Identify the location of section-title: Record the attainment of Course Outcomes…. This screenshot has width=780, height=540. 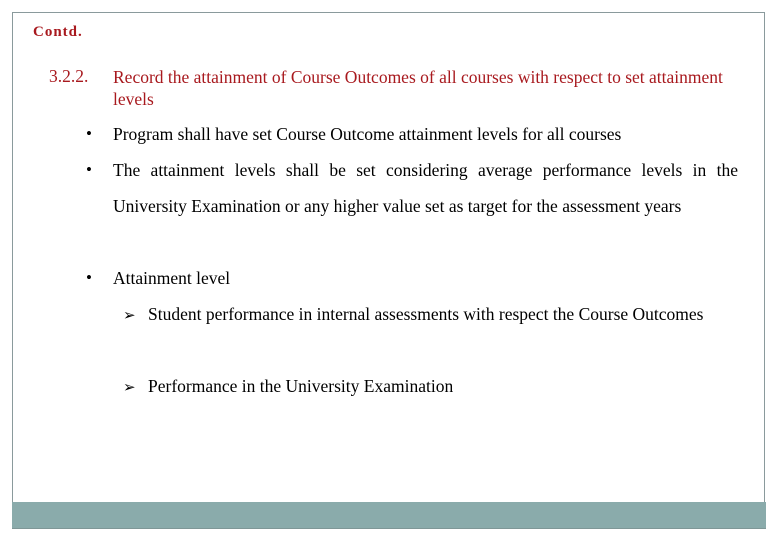
(418, 88).